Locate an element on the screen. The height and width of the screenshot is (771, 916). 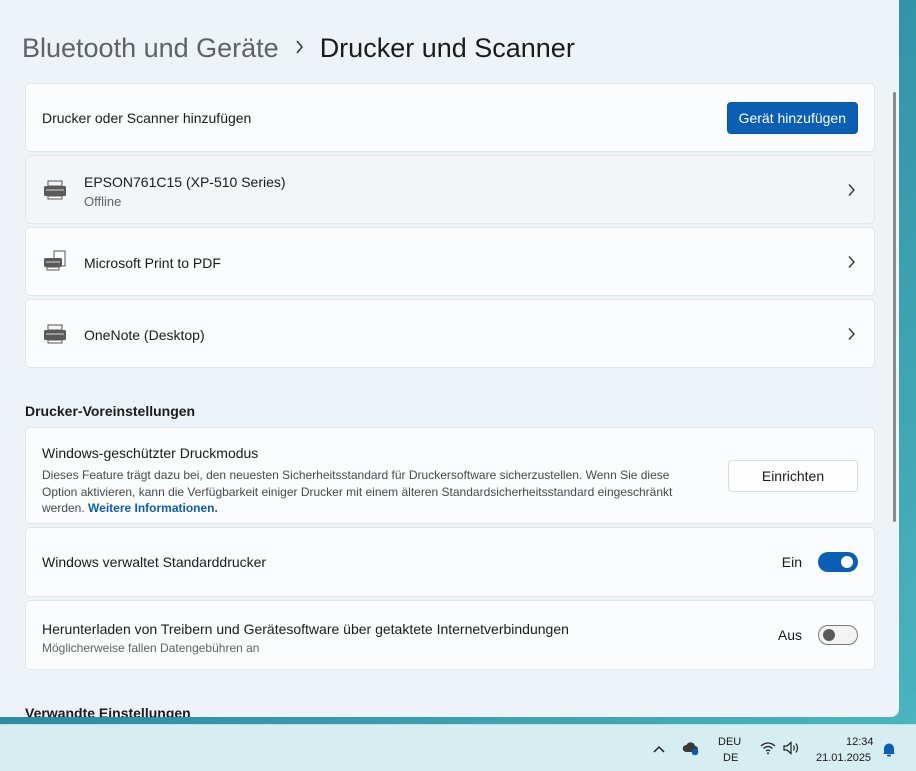
toggle-state-label: Aus is located at coordinates (789, 635).